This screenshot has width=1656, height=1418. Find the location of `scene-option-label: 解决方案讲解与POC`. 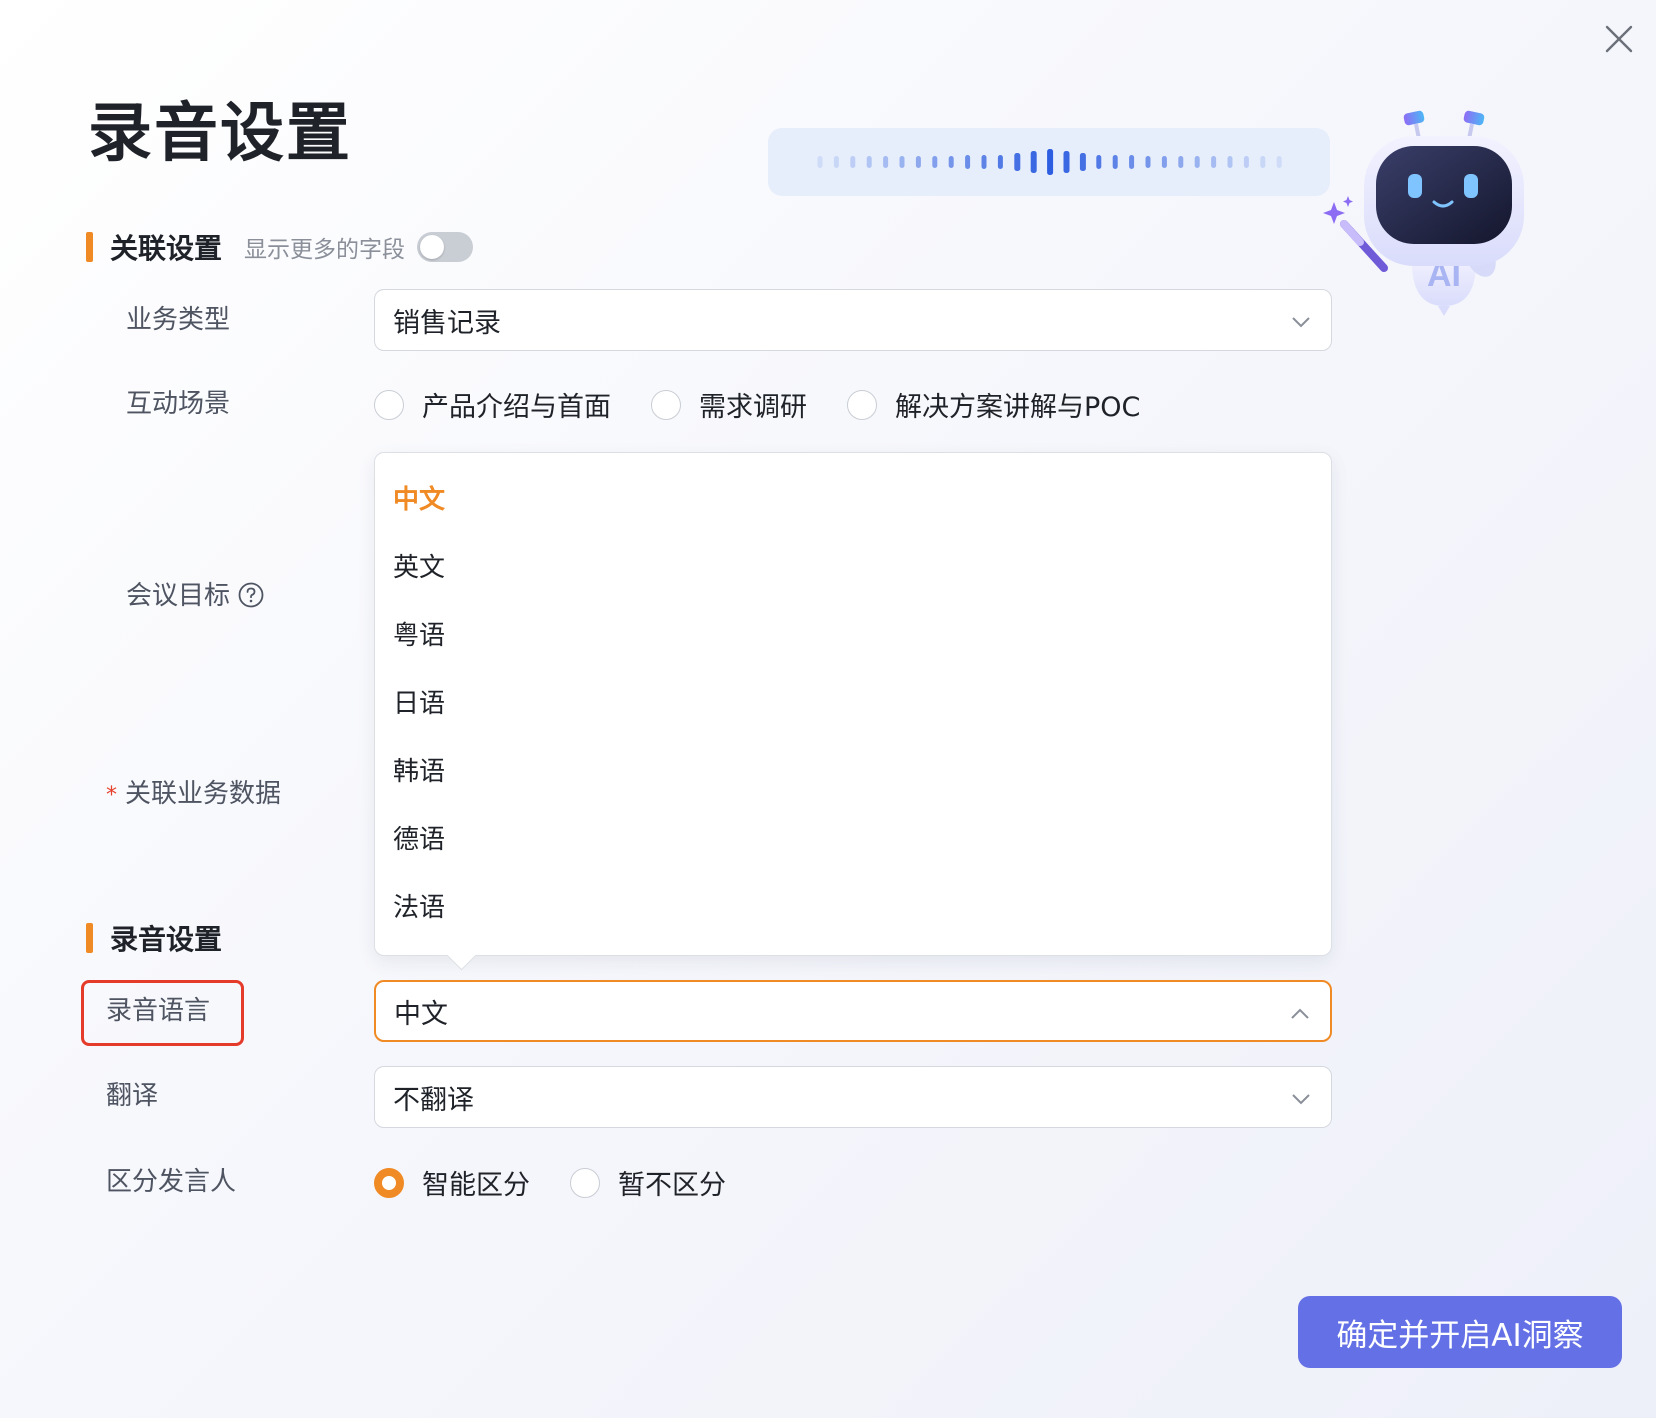

scene-option-label: 解决方案讲解与POC is located at coordinates (1018, 407).